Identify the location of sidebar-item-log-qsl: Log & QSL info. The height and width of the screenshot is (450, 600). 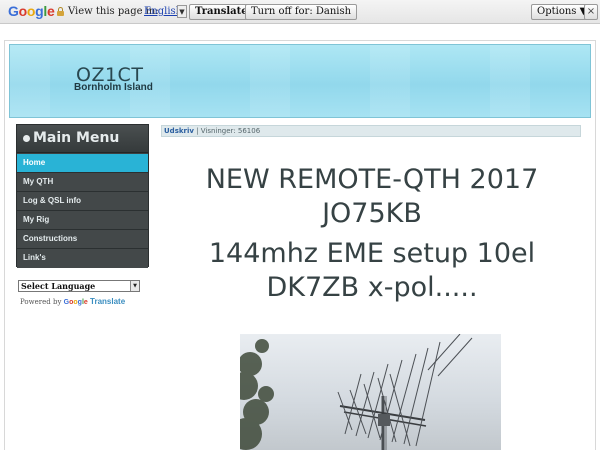
(82, 201).